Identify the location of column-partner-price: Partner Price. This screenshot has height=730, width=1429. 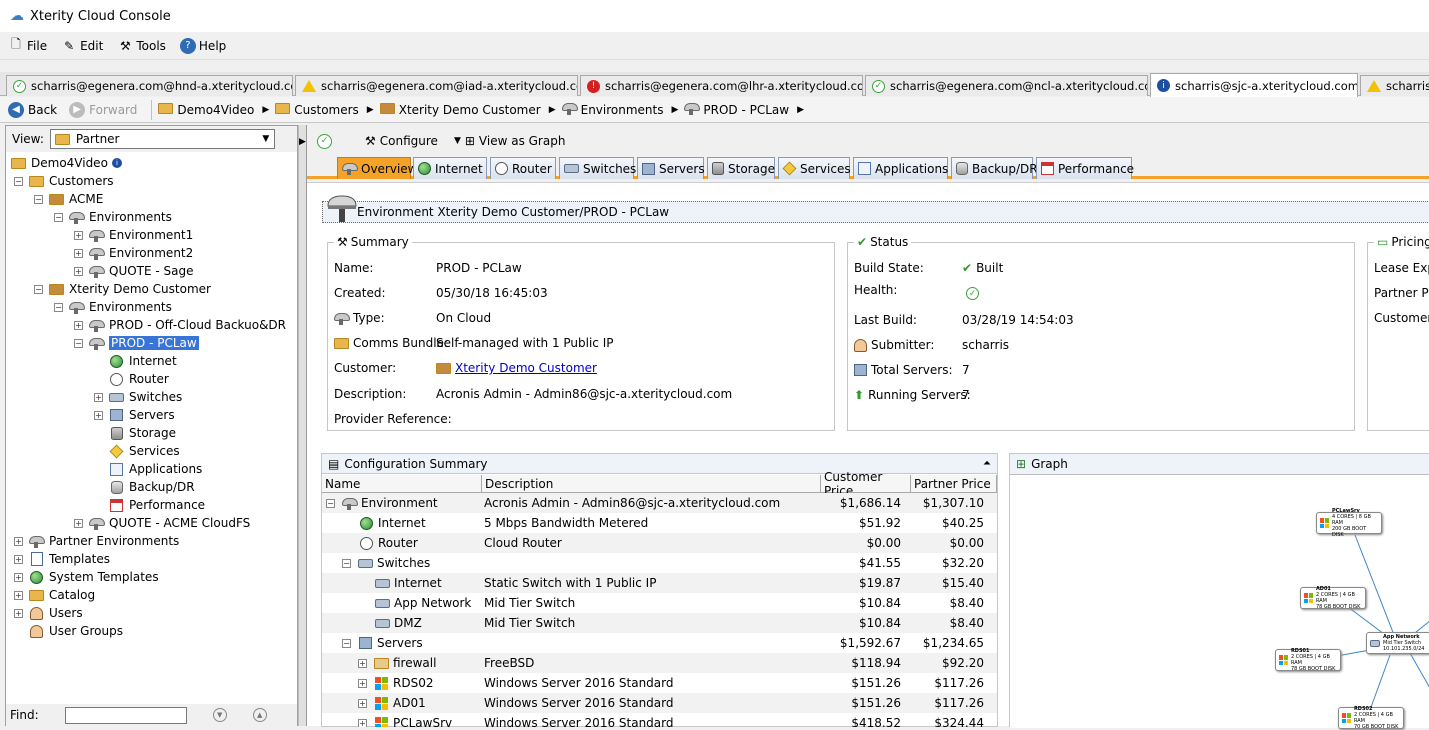
(954, 484).